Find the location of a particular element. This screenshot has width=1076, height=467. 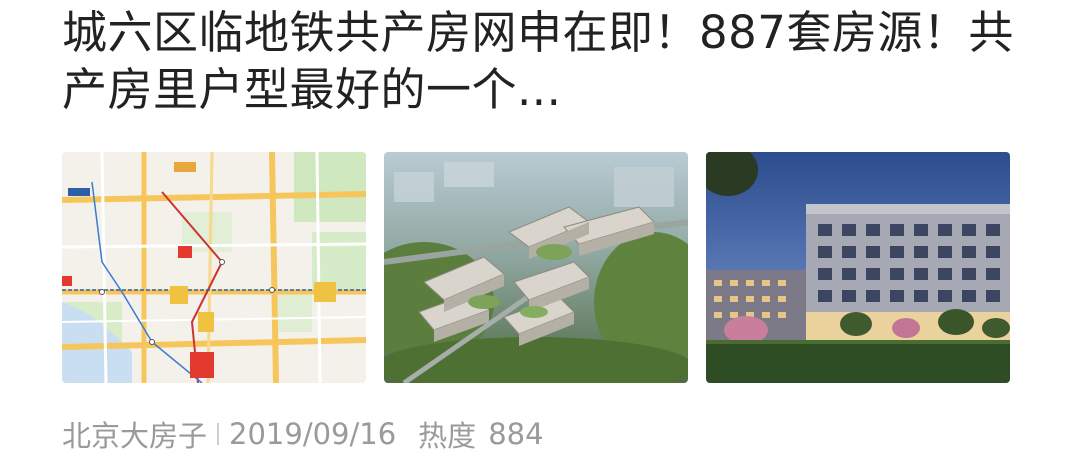

aerial-render-image is located at coordinates (536, 267).